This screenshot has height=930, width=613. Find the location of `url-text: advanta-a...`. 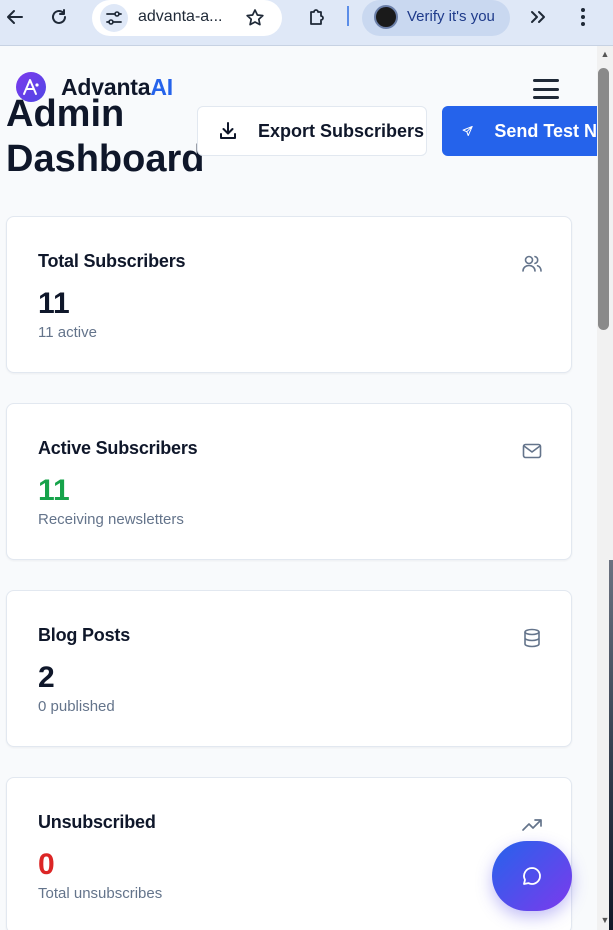

url-text: advanta-a... is located at coordinates (180, 17).